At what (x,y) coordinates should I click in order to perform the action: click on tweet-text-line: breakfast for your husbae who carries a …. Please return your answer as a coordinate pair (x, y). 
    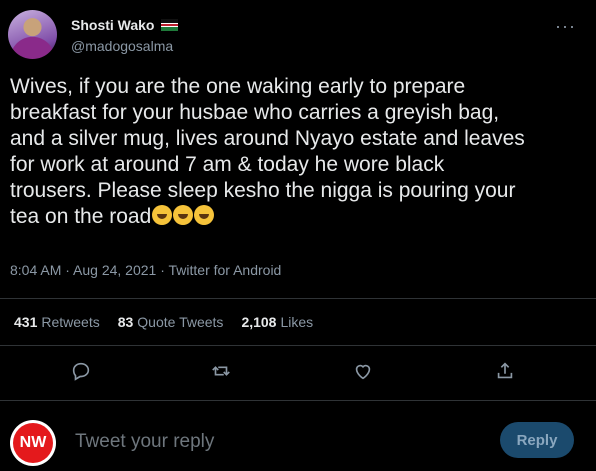
    Looking at the image, I should click on (255, 112).